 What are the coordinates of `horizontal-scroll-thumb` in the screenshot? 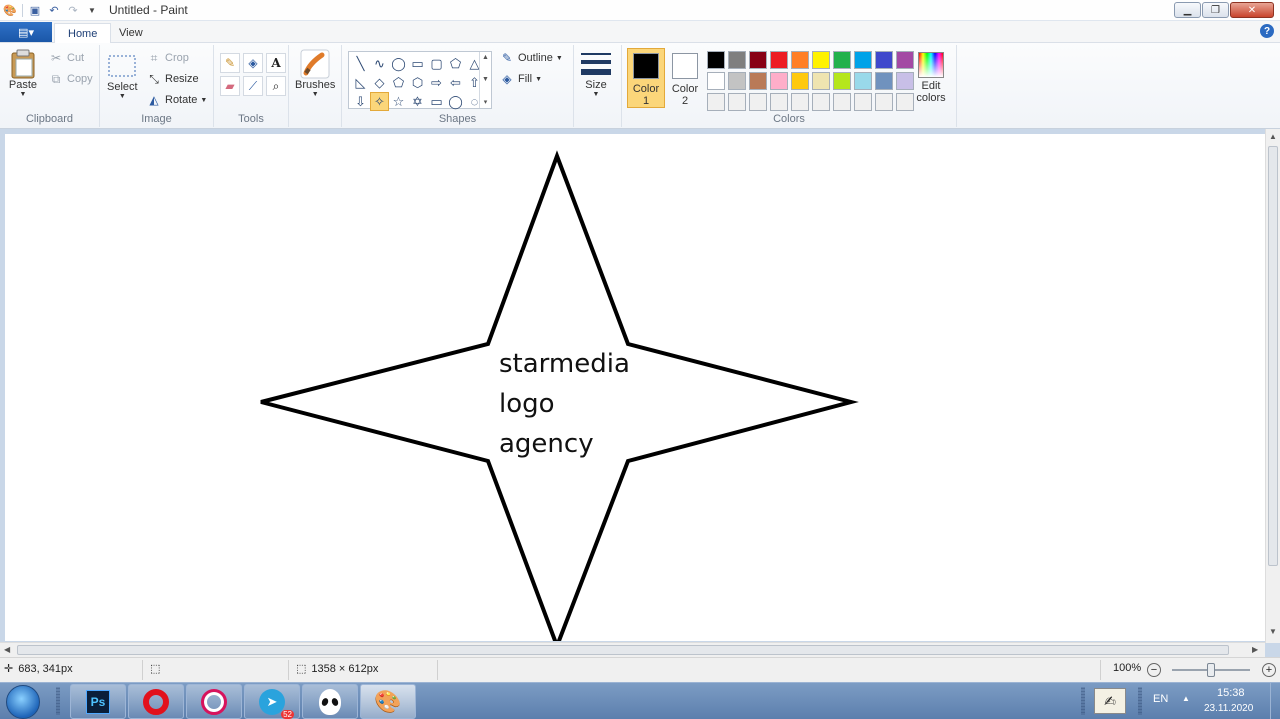 It's located at (623, 650).